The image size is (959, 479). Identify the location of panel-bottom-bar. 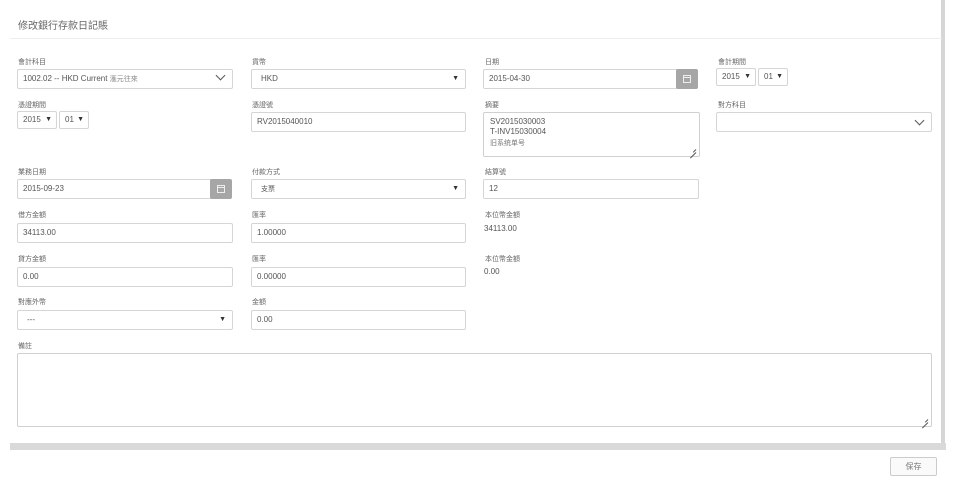
(478, 446).